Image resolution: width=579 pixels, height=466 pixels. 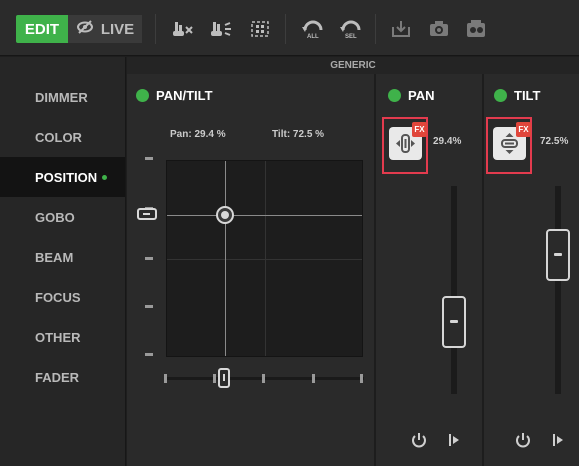 What do you see at coordinates (313, 29) in the screenshot?
I see `undo-all-icon: ALL` at bounding box center [313, 29].